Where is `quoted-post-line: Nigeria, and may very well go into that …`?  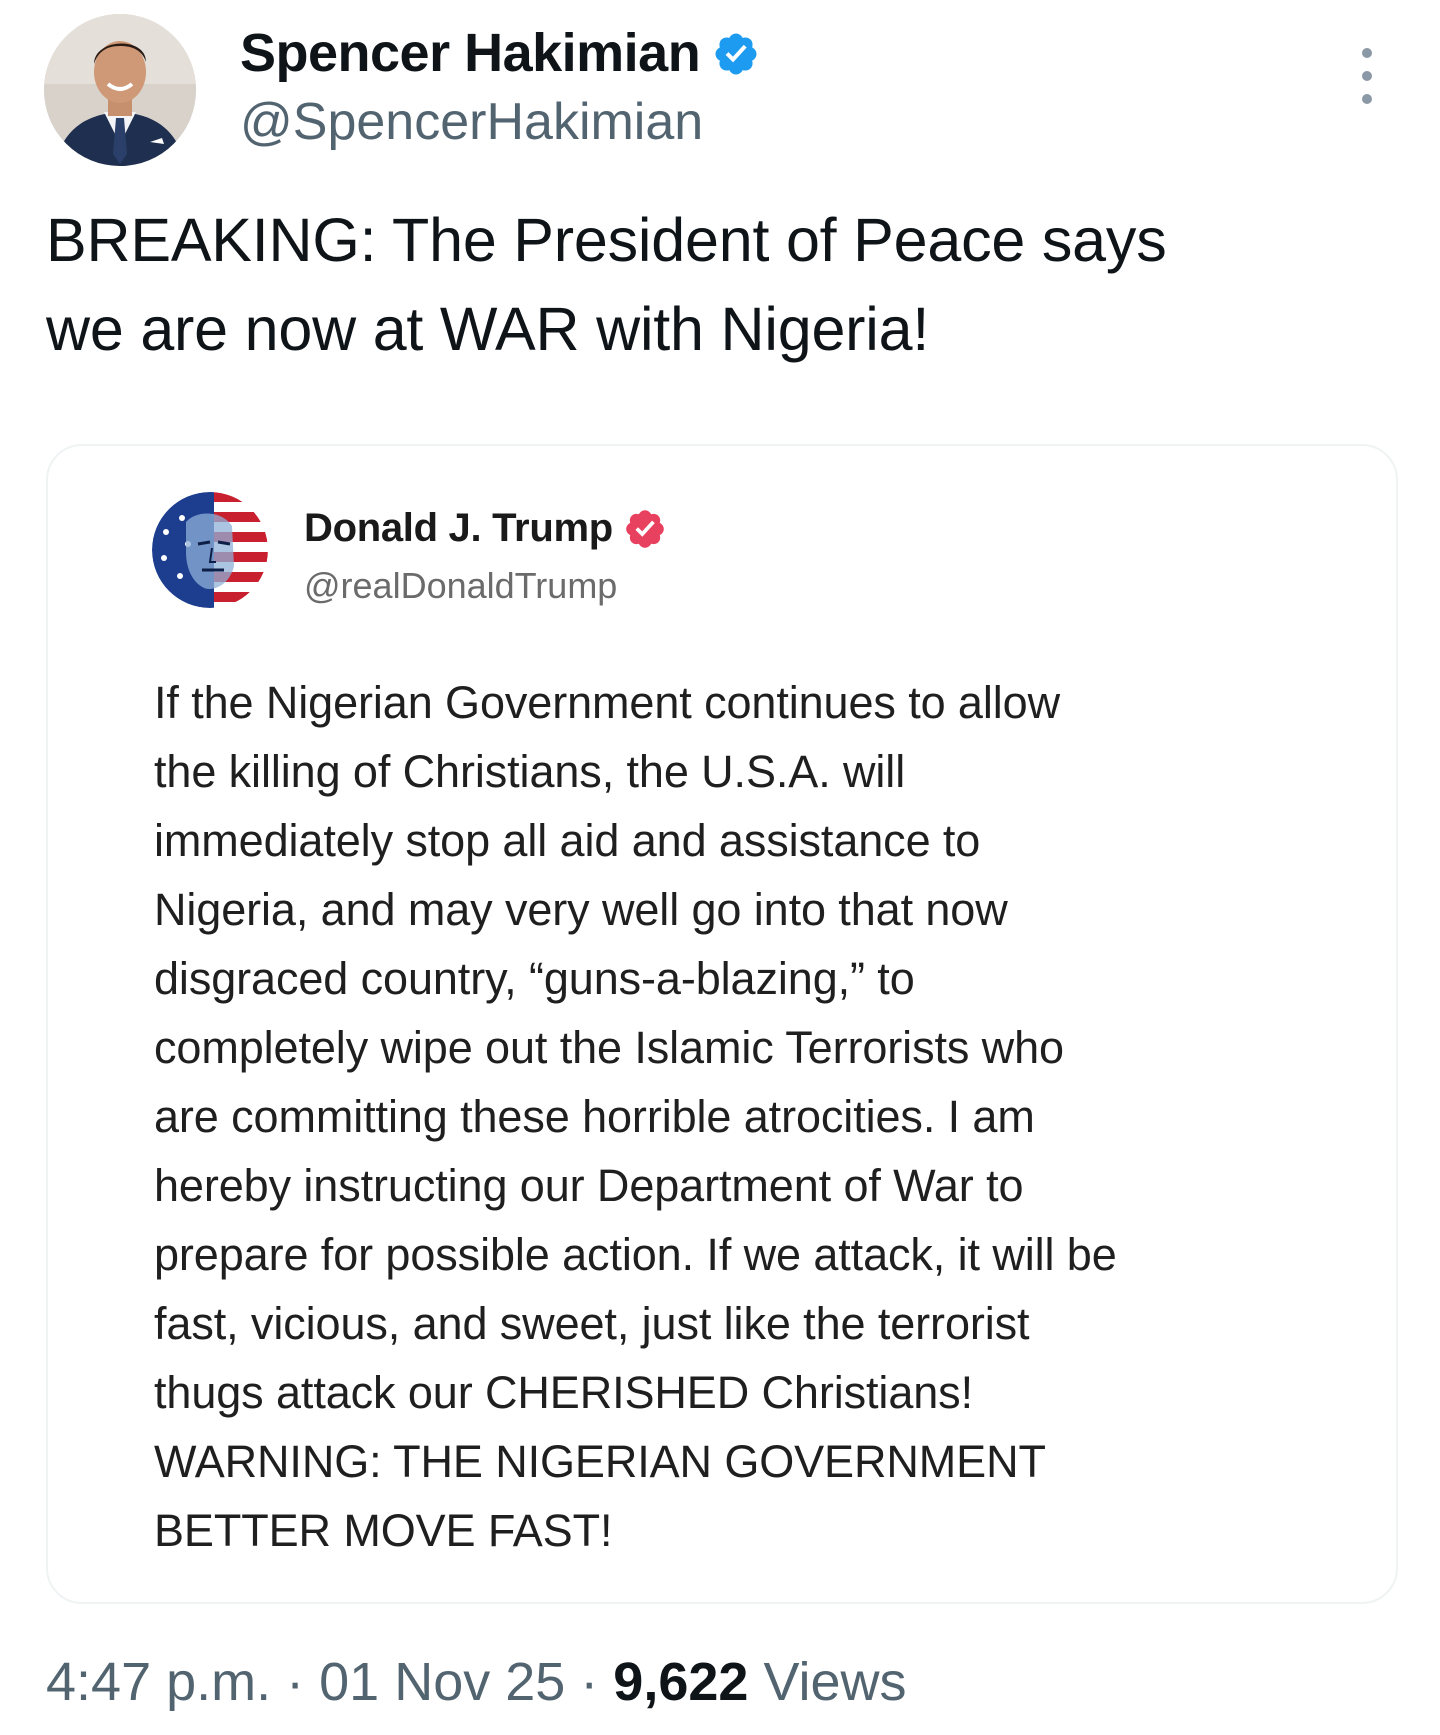 quoted-post-line: Nigeria, and may very well go into that … is located at coordinates (581, 909).